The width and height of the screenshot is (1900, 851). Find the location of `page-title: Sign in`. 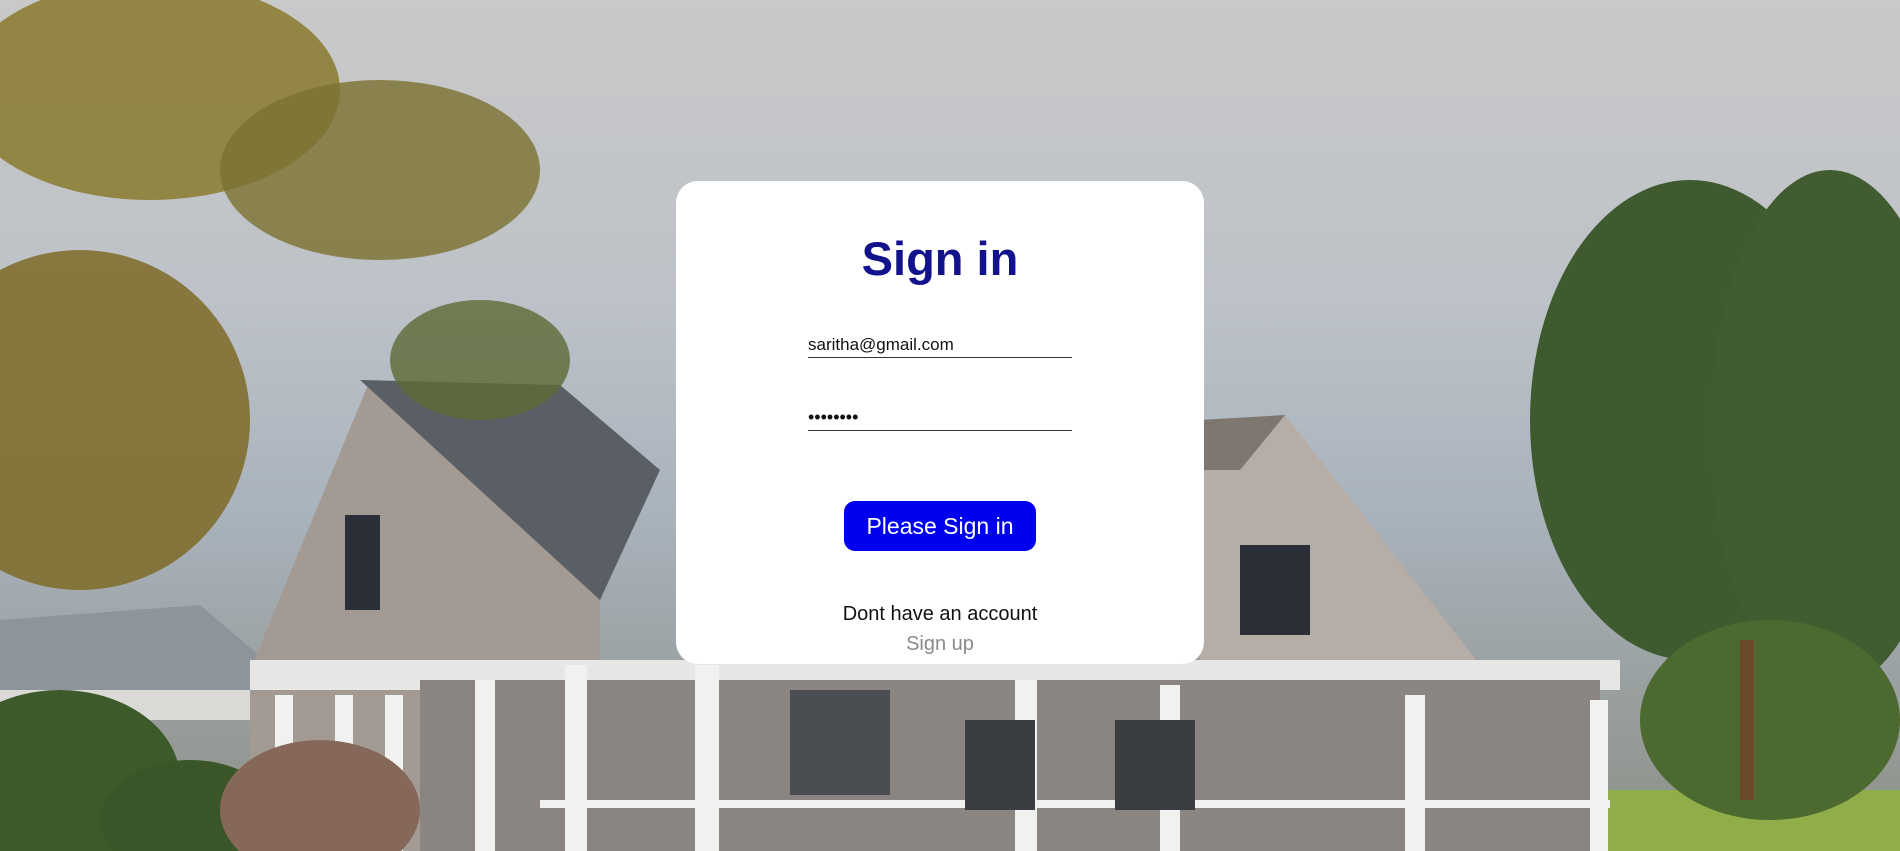

page-title: Sign in is located at coordinates (940, 258).